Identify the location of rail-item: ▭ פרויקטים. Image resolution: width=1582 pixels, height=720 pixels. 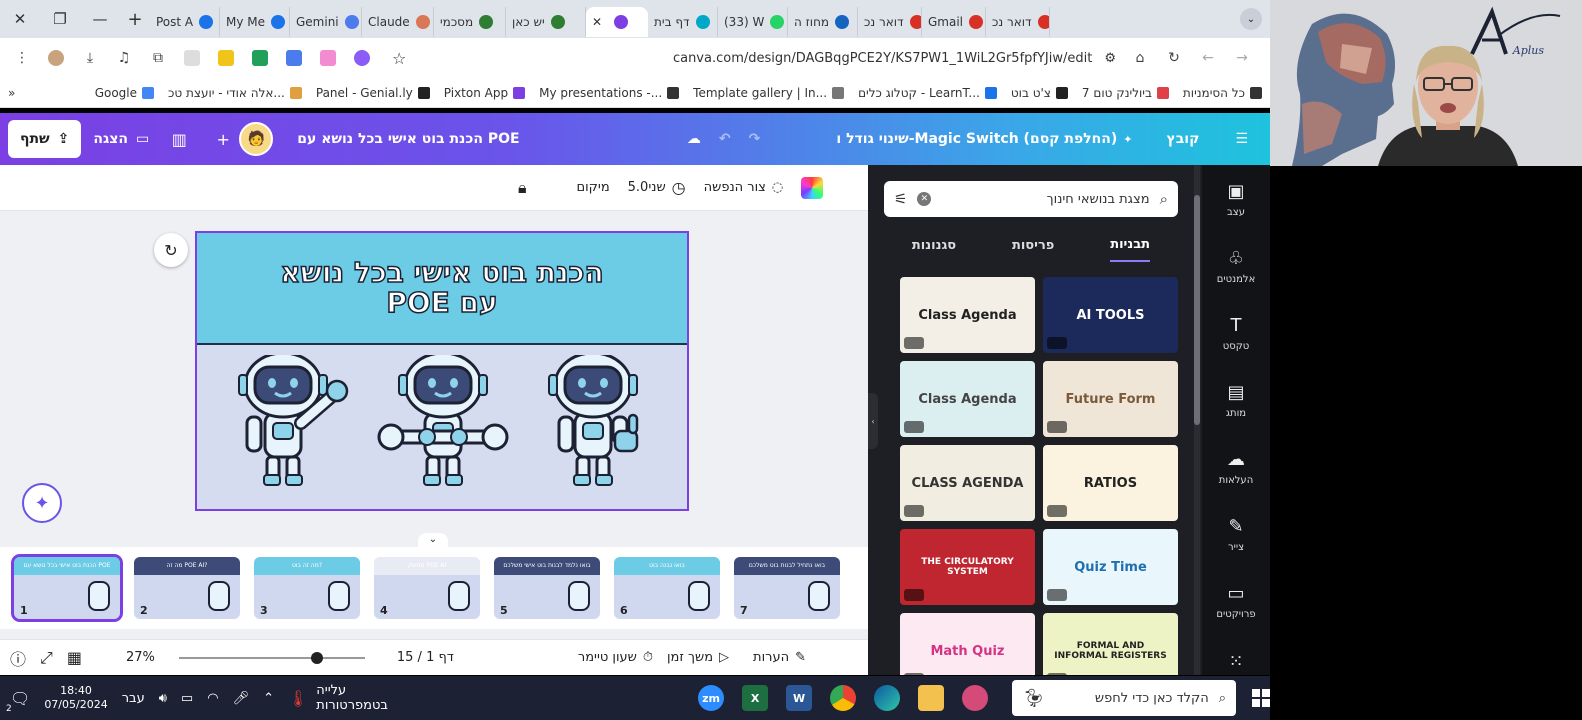
(1236, 601).